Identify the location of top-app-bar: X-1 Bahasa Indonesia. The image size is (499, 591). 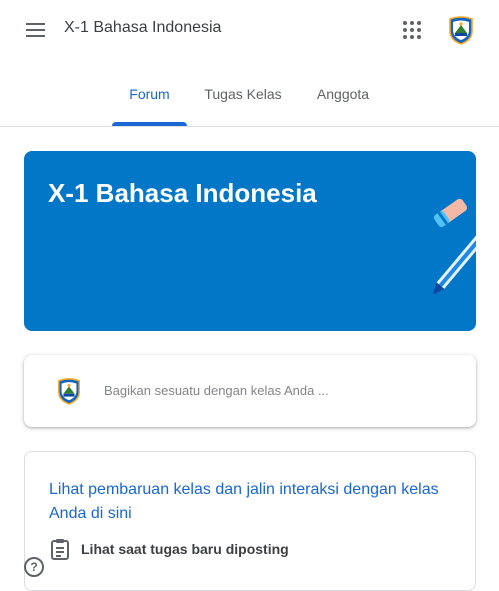
(249, 31).